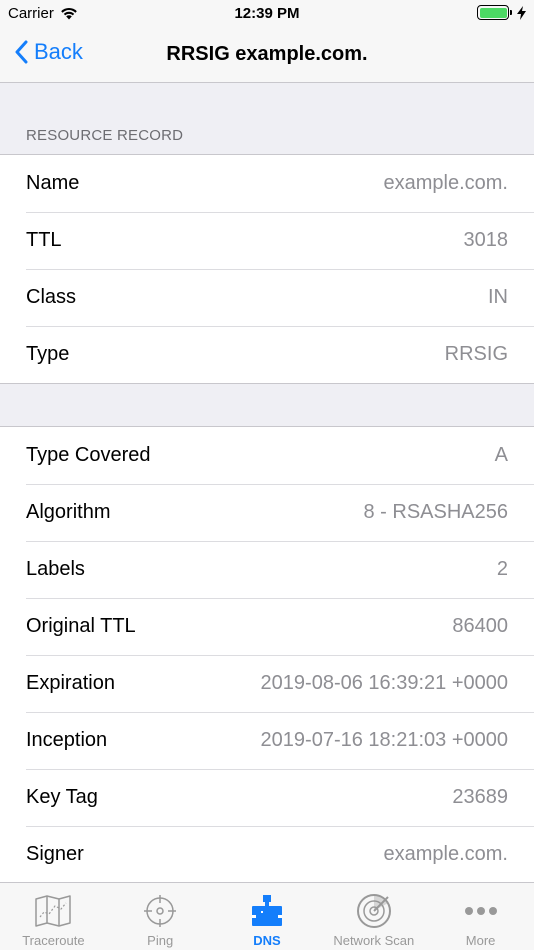 This screenshot has height=950, width=534. I want to click on row-label: Expiration, so click(70, 683).